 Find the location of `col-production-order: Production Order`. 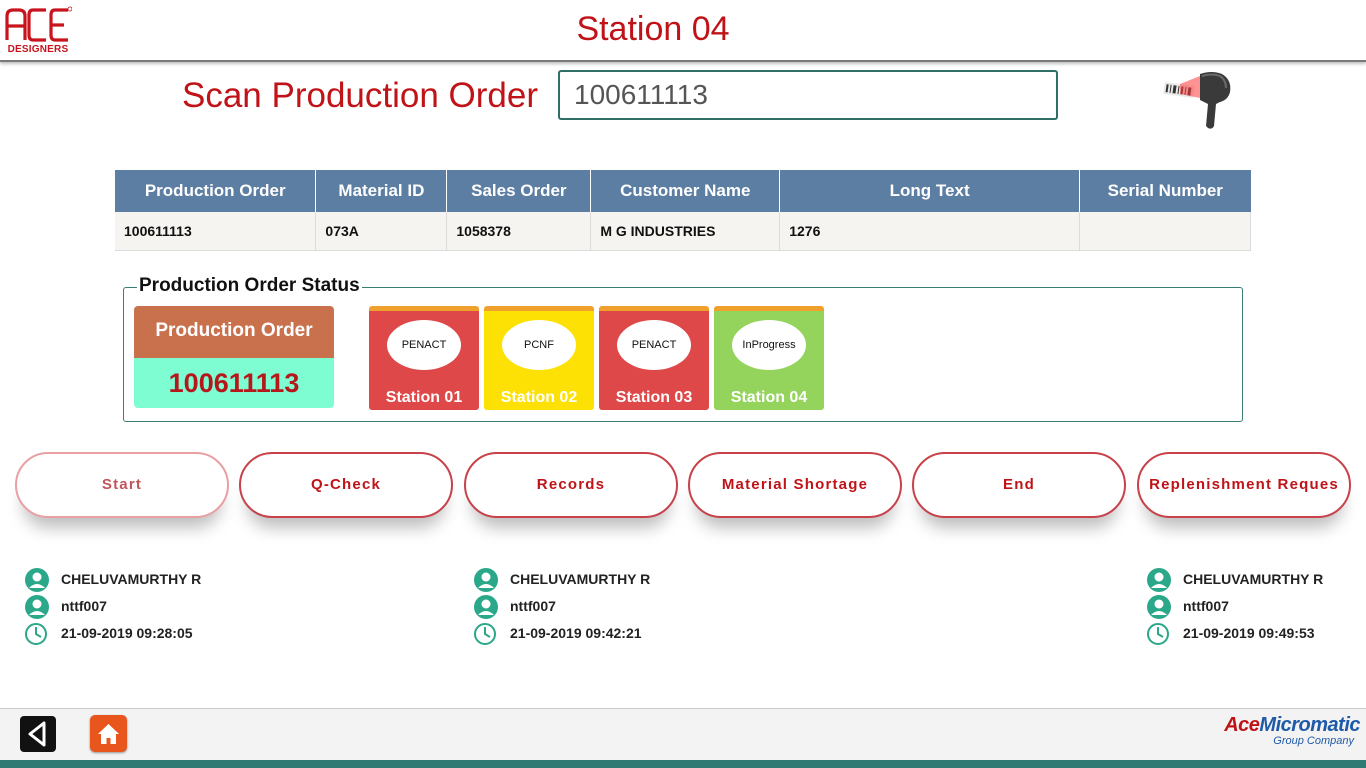

col-production-order: Production Order is located at coordinates (216, 191).